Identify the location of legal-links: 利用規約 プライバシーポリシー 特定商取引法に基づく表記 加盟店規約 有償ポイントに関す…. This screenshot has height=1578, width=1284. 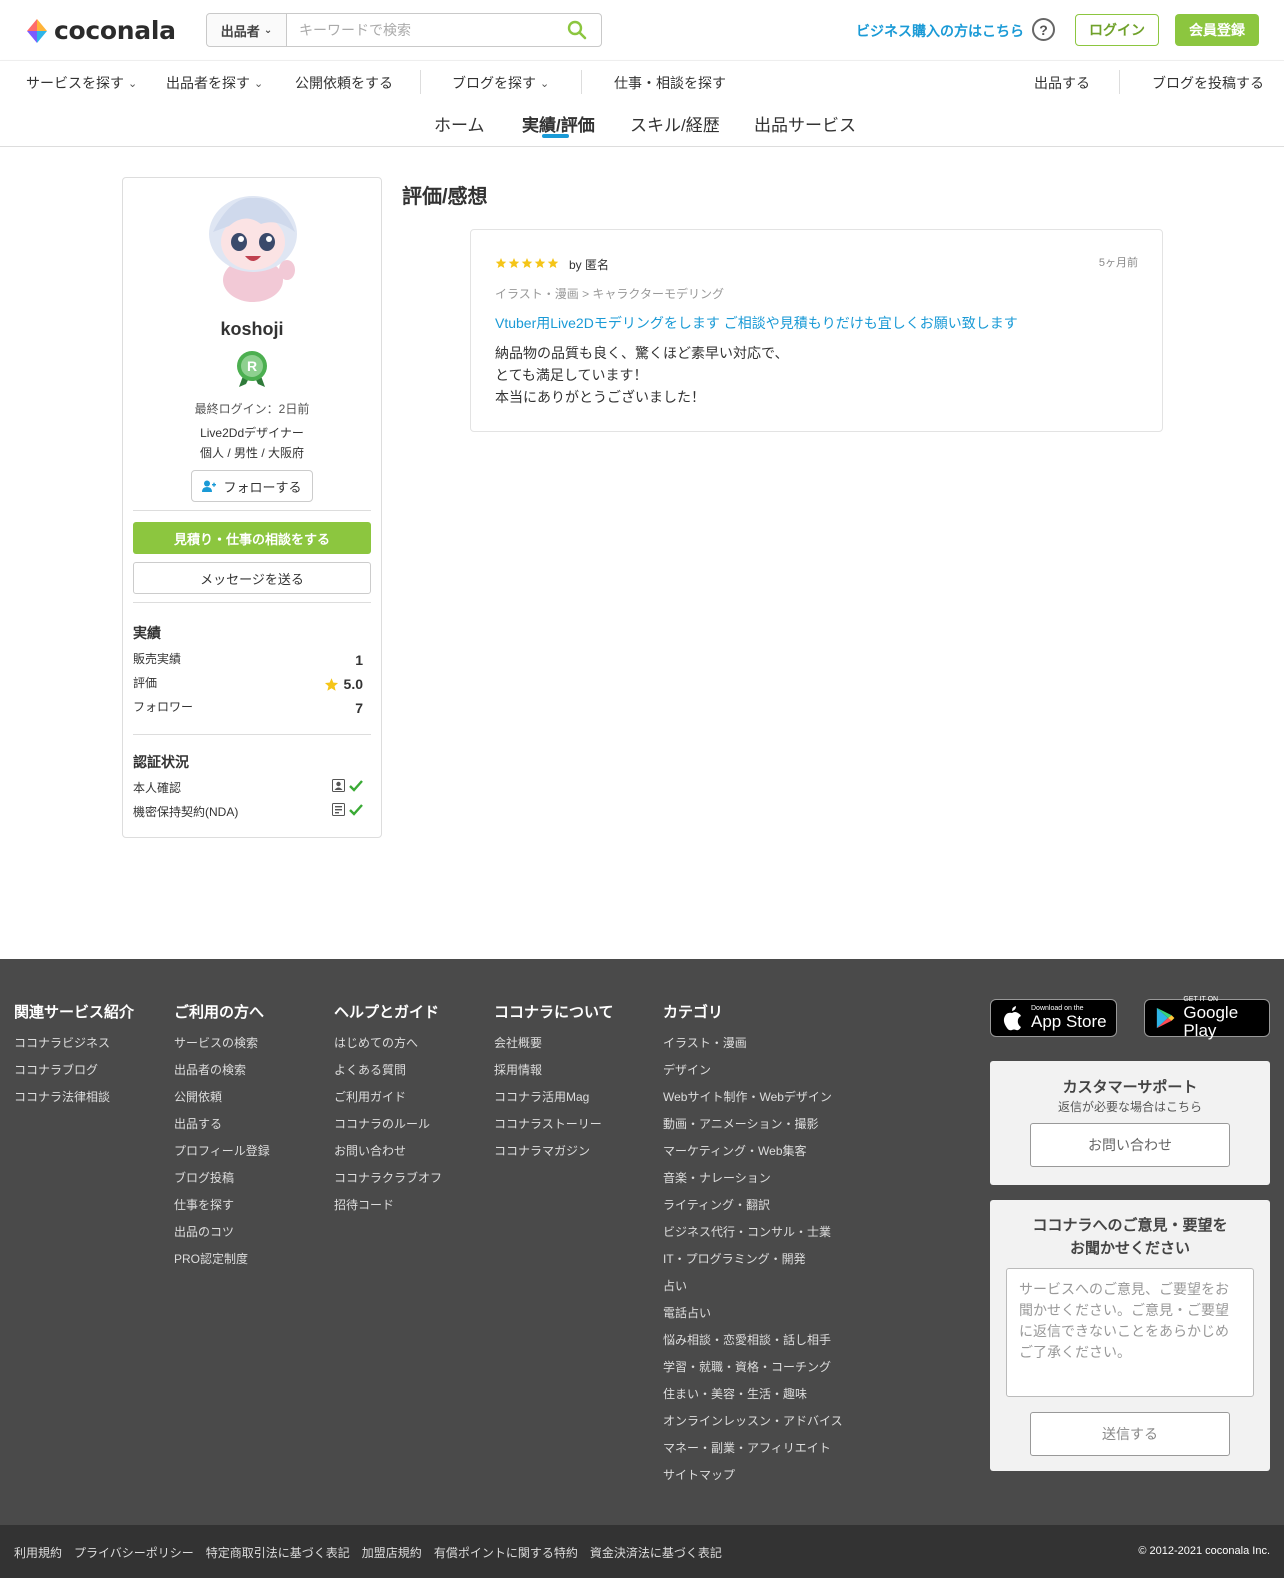
(368, 1552).